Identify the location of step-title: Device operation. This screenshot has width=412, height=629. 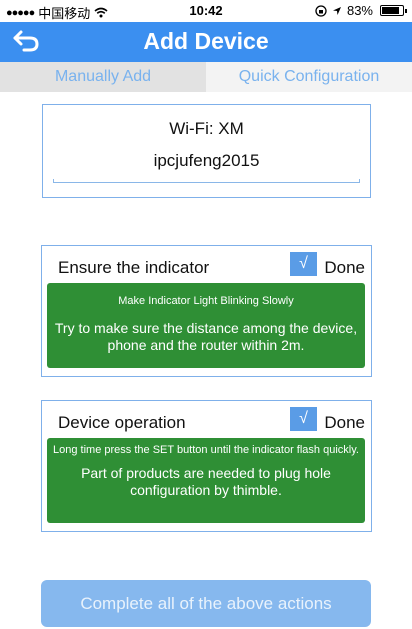
(122, 422).